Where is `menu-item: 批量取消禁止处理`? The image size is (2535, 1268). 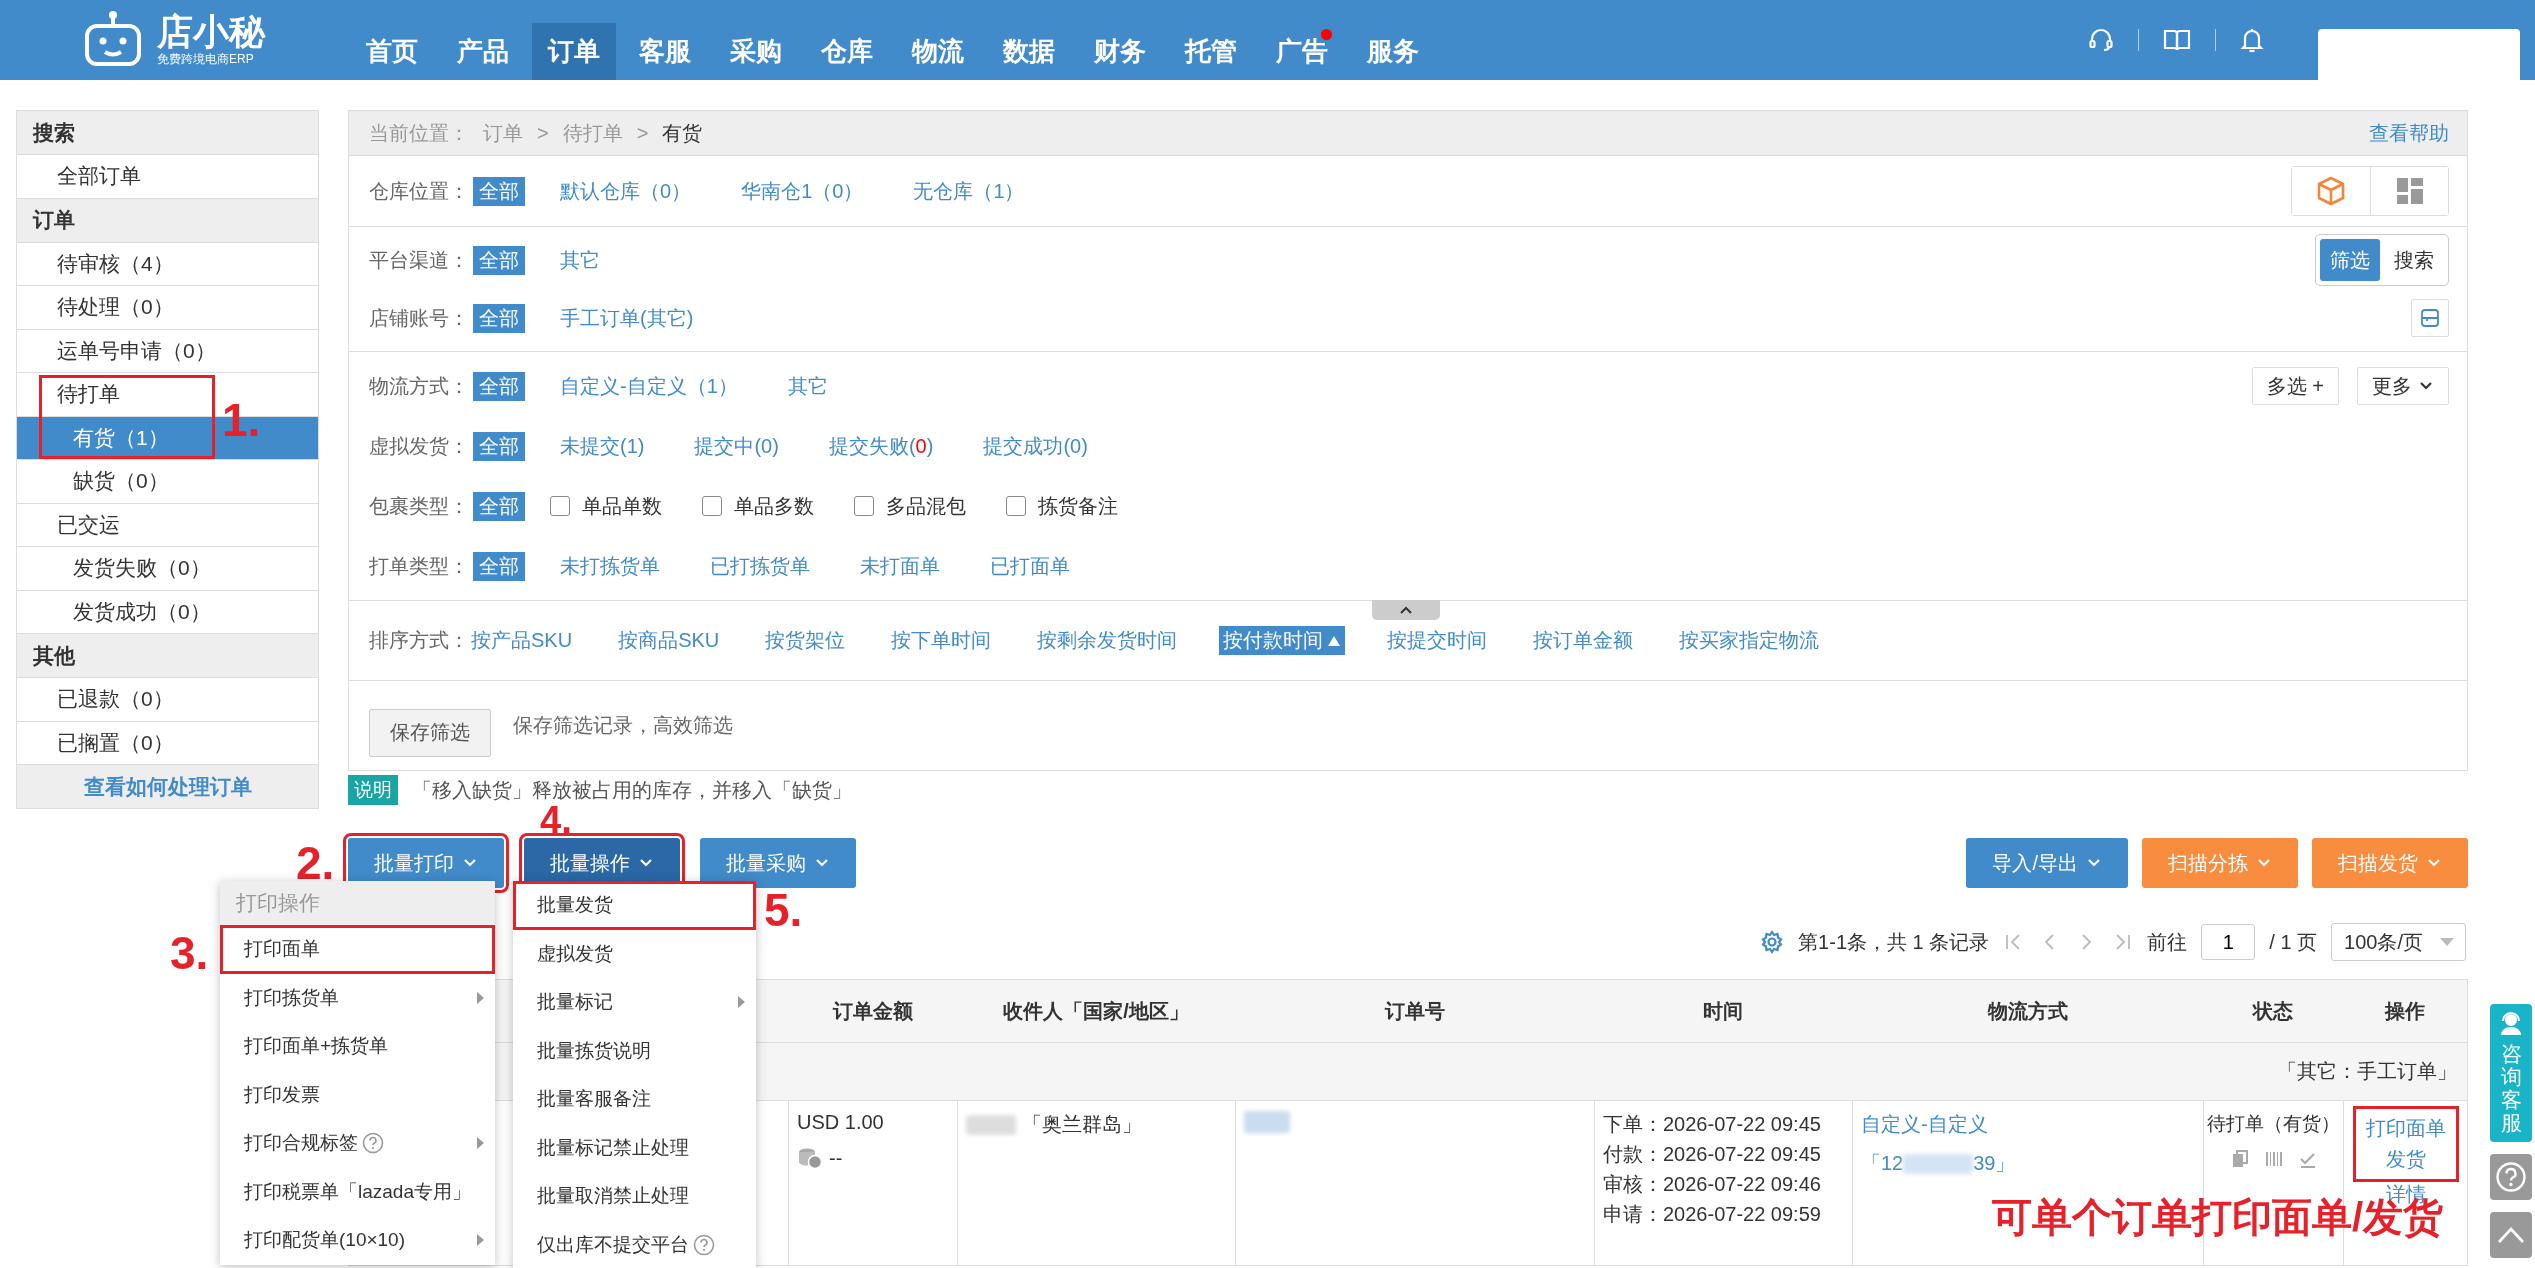 menu-item: 批量取消禁止处理 is located at coordinates (634, 1196).